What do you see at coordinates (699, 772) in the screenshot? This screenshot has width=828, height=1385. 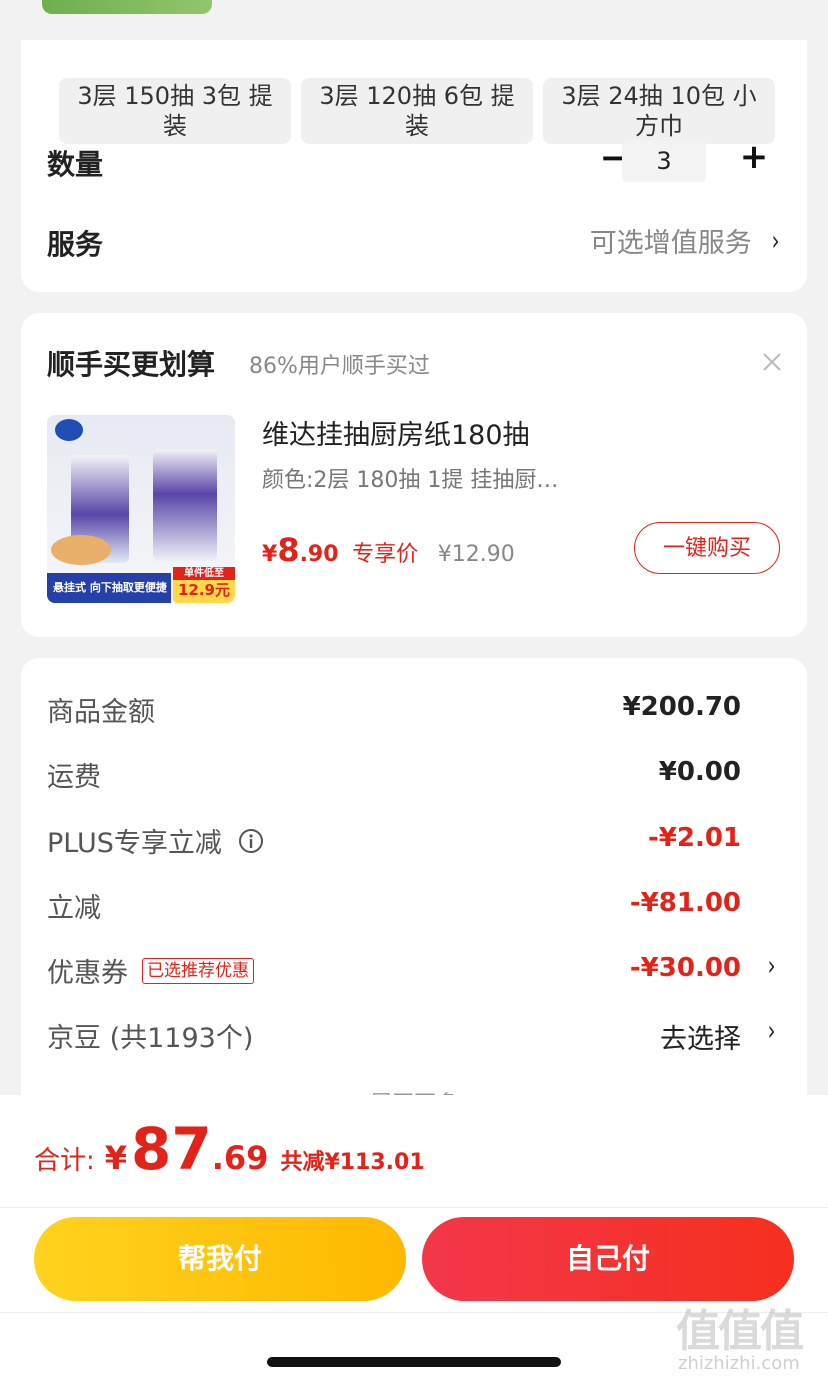 I see `shipping-value: ¥0.00` at bounding box center [699, 772].